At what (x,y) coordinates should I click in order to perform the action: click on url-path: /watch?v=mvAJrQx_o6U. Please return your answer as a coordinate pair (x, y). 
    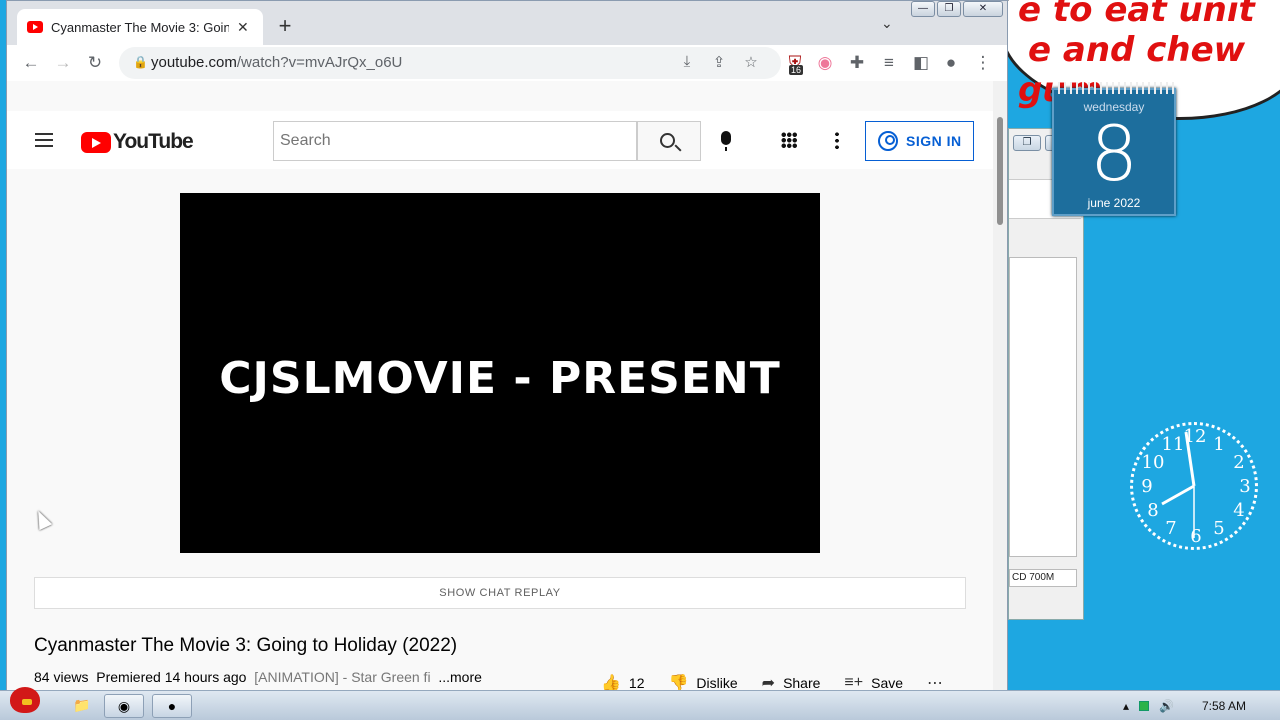
    Looking at the image, I should click on (319, 62).